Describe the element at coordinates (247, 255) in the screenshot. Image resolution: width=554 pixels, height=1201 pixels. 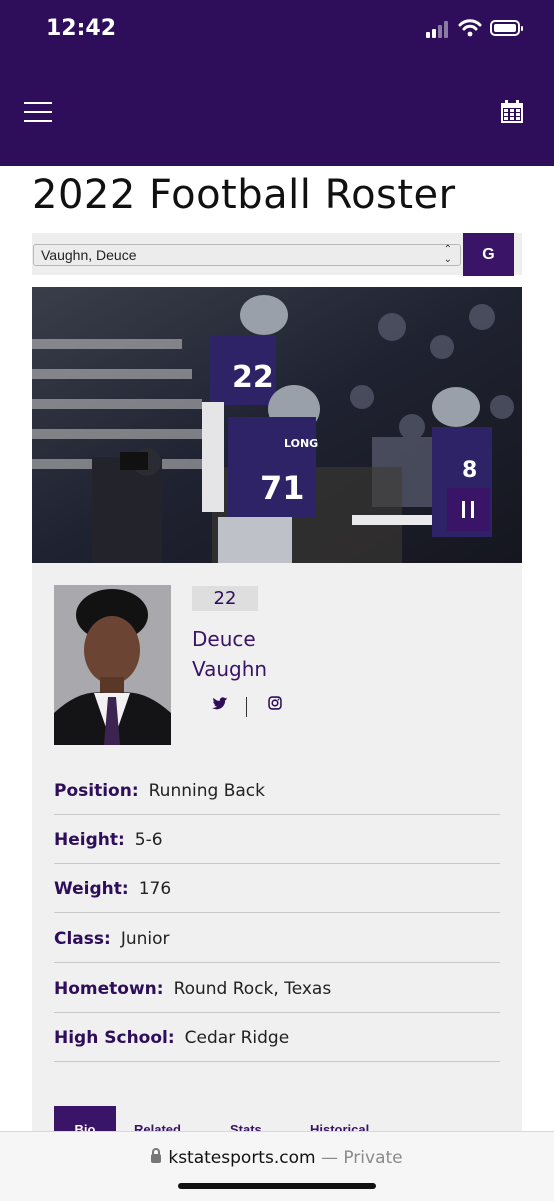
I see `roster-player-select: Vaughn, Deuce ⌃ ⌄` at that location.